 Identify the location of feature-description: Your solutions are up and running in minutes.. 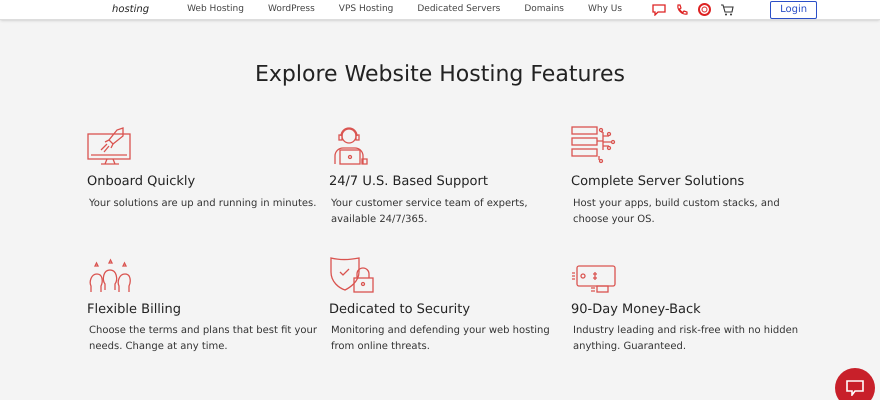
(203, 203).